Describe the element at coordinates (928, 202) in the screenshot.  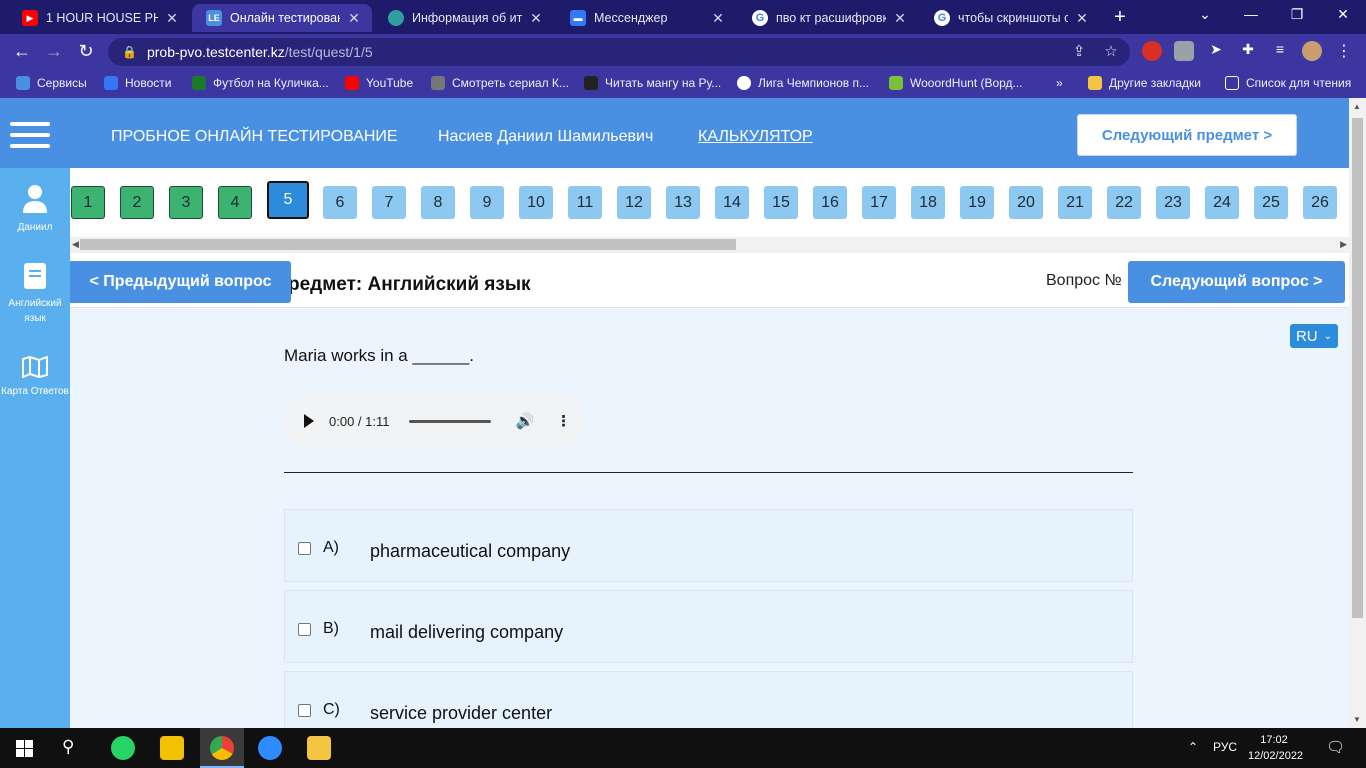
I see `question-nav-button-18: 18` at that location.